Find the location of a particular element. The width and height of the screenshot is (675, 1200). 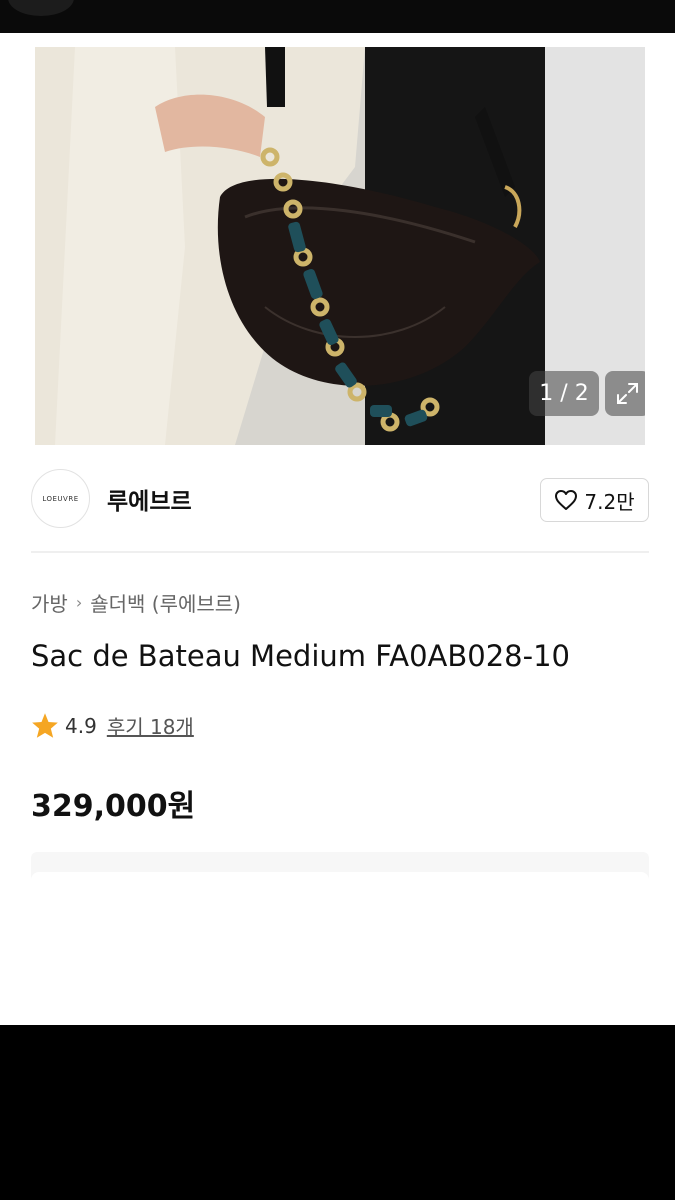

breadcrumb: 가방 › 숄더백 (루에브르) is located at coordinates (136, 602).